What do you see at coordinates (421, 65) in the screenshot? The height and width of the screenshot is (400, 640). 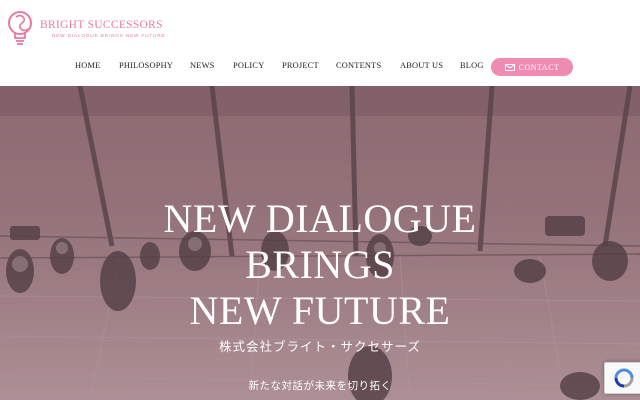 I see `nav-item-about-us: ABOUT US` at bounding box center [421, 65].